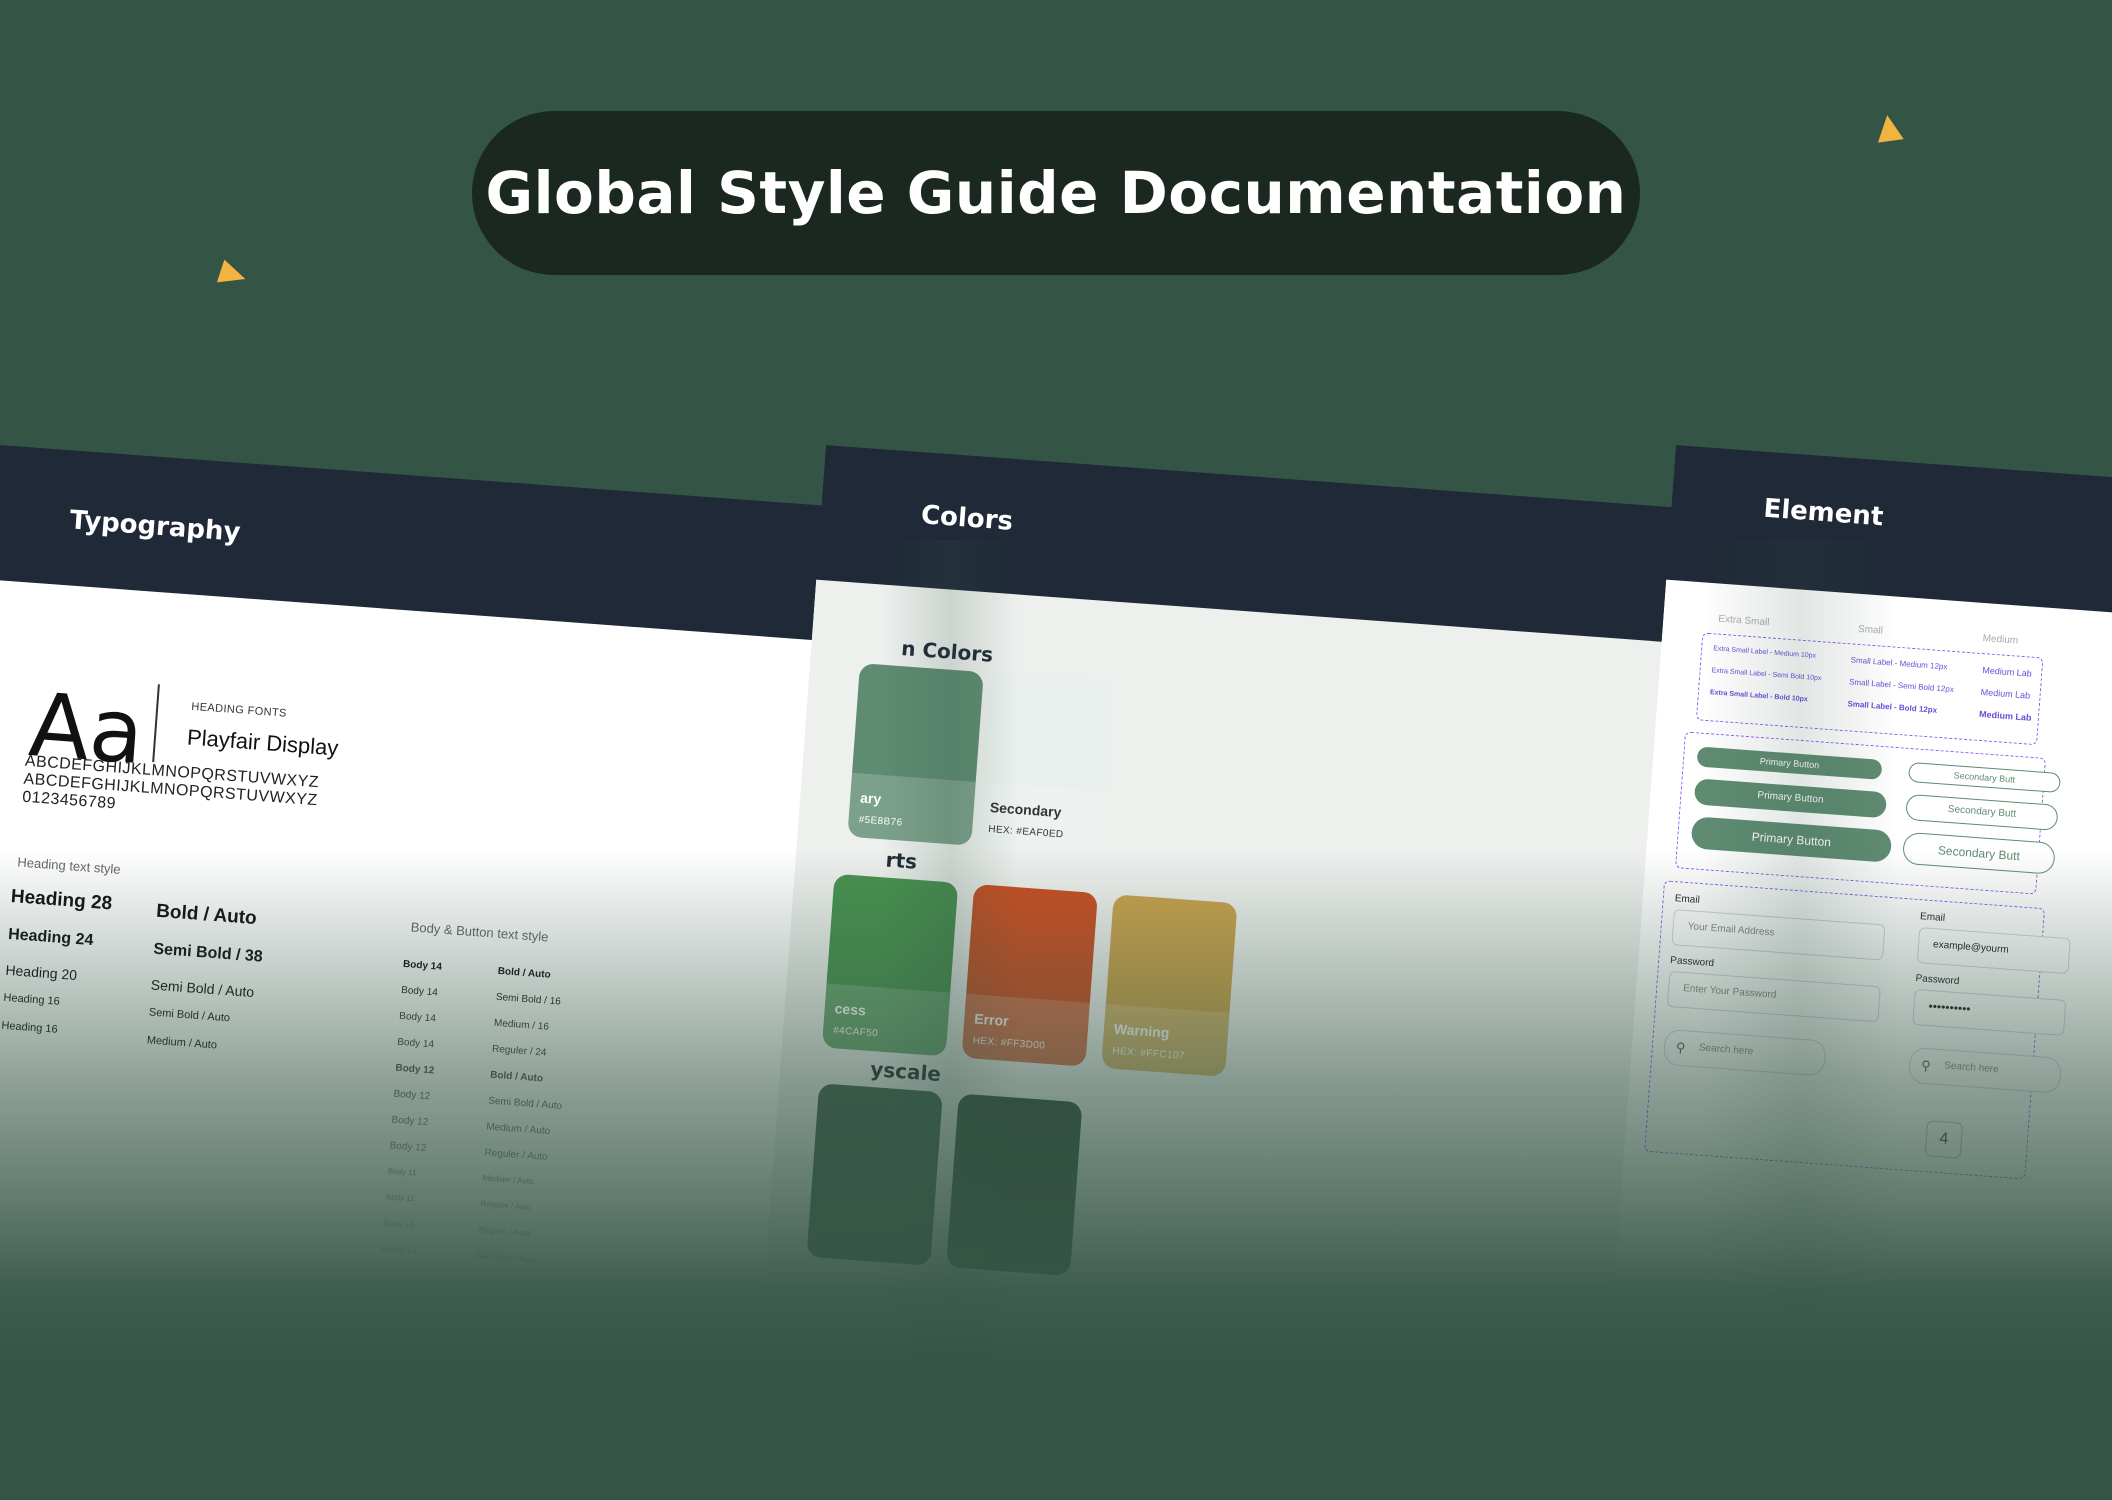  I want to click on heading-weight: Semi Bold / 38, so click(208, 953).